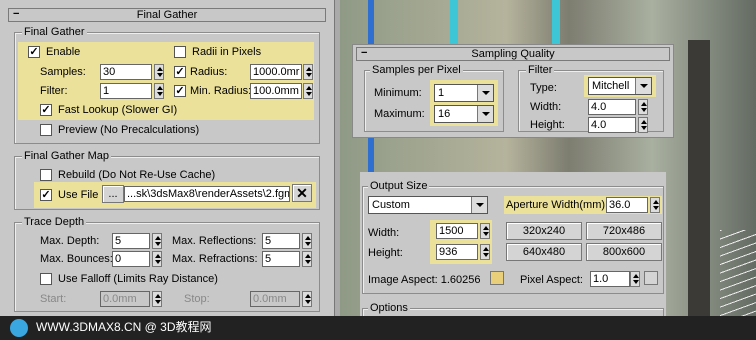 This screenshot has width=756, height=340. What do you see at coordinates (391, 205) in the screenshot?
I see `output-preset-value: Custom` at bounding box center [391, 205].